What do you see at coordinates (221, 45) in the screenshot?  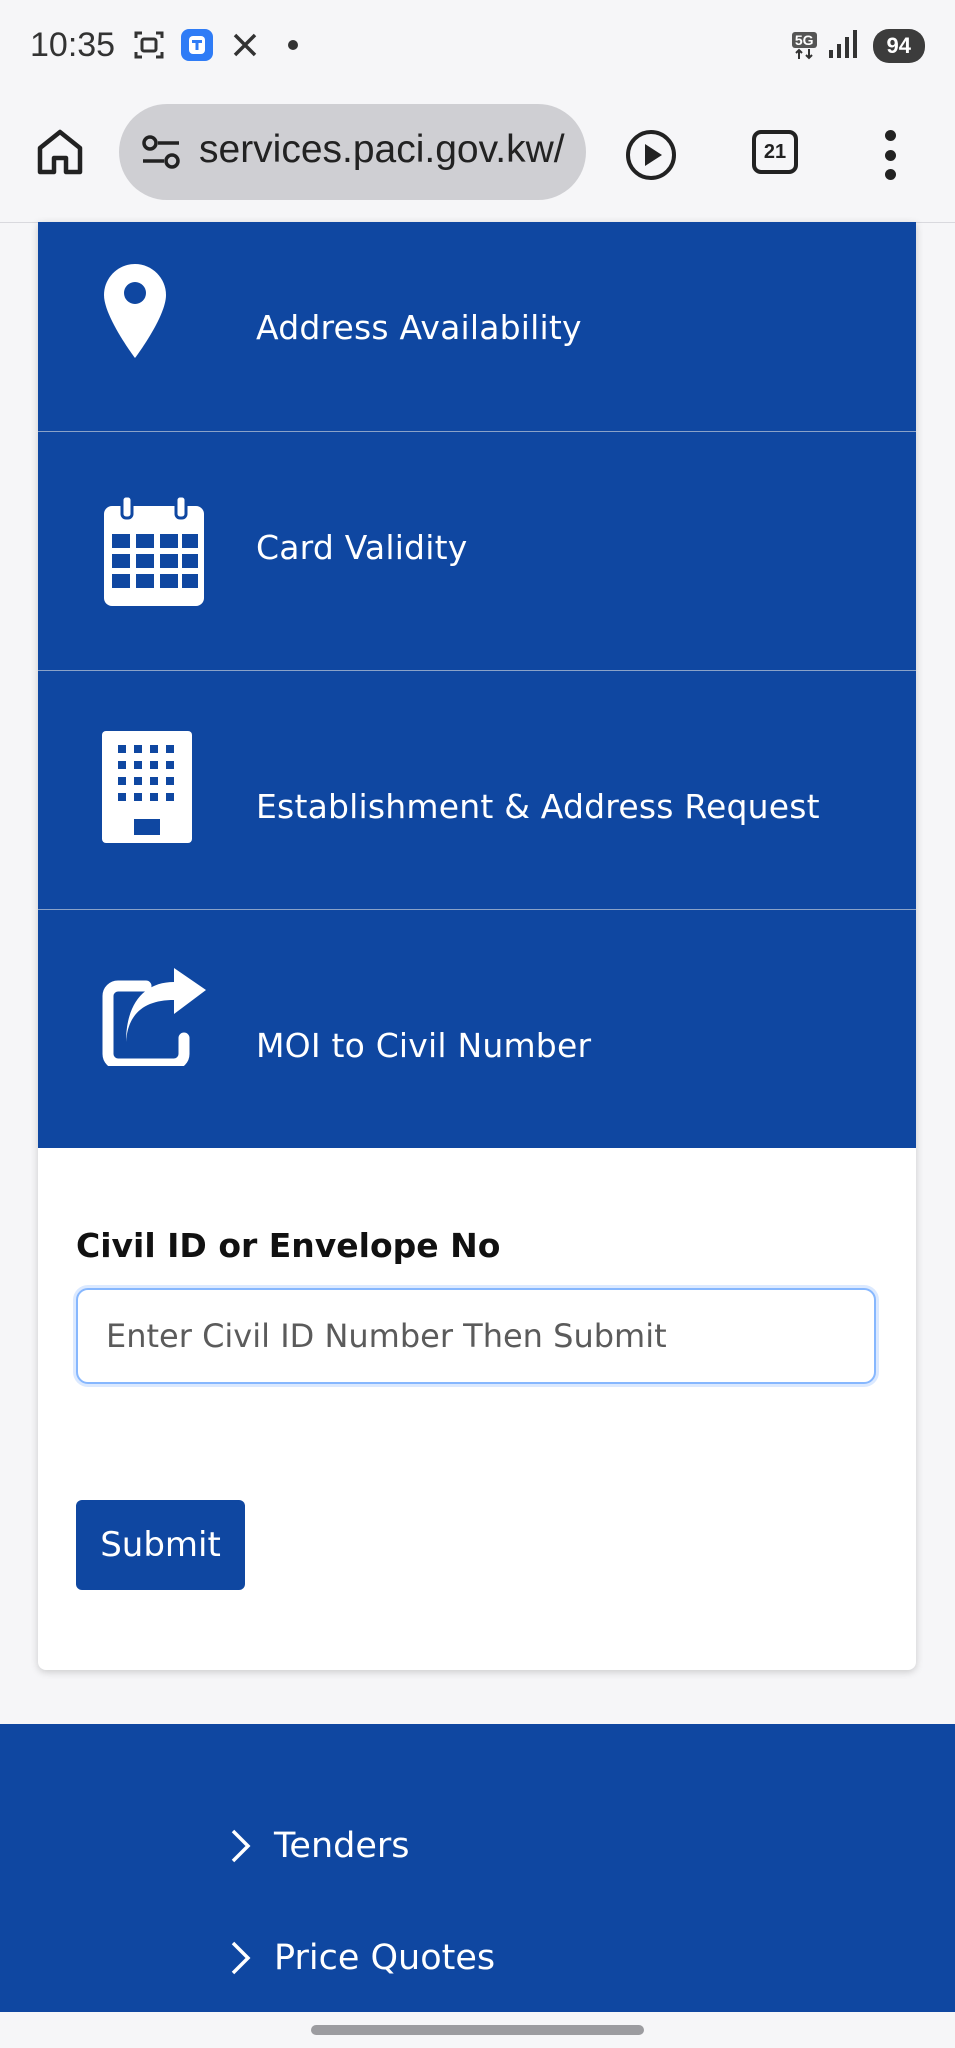 I see `notification-icons` at bounding box center [221, 45].